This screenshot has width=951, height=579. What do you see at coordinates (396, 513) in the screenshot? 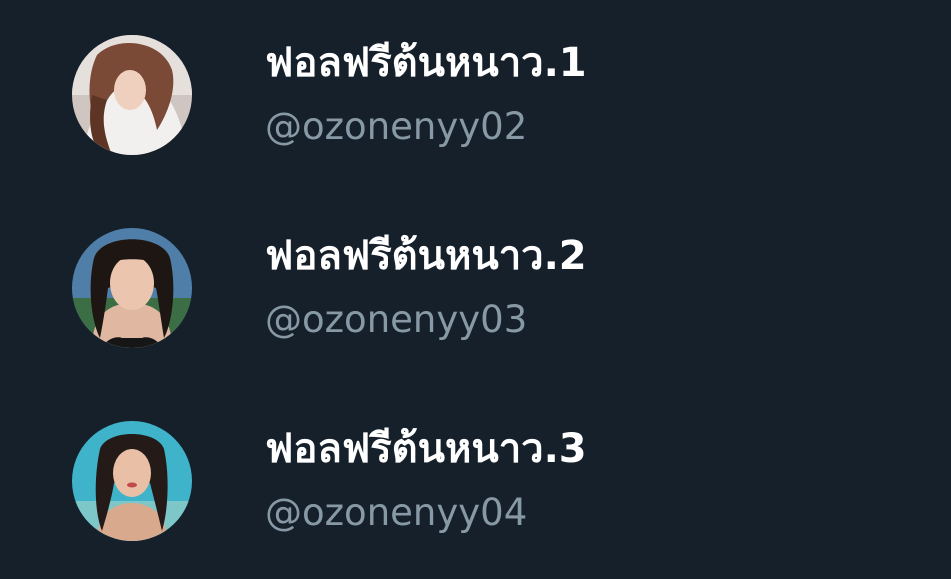
I see `username-handle: @ozonenyy04` at bounding box center [396, 513].